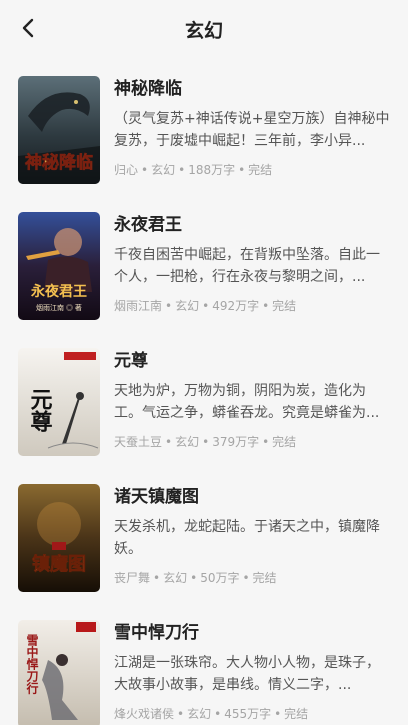  I want to click on book-title: 永夜君王, so click(253, 226).